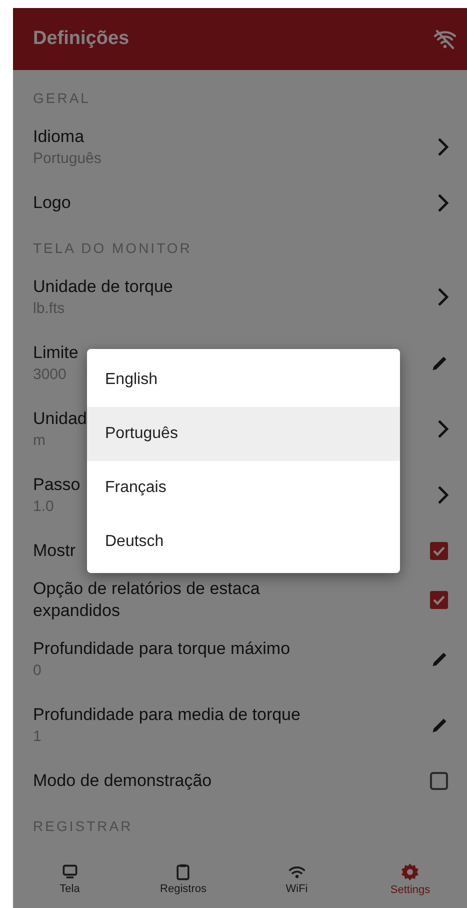  What do you see at coordinates (183, 872) in the screenshot?
I see `clipboard-icon` at bounding box center [183, 872].